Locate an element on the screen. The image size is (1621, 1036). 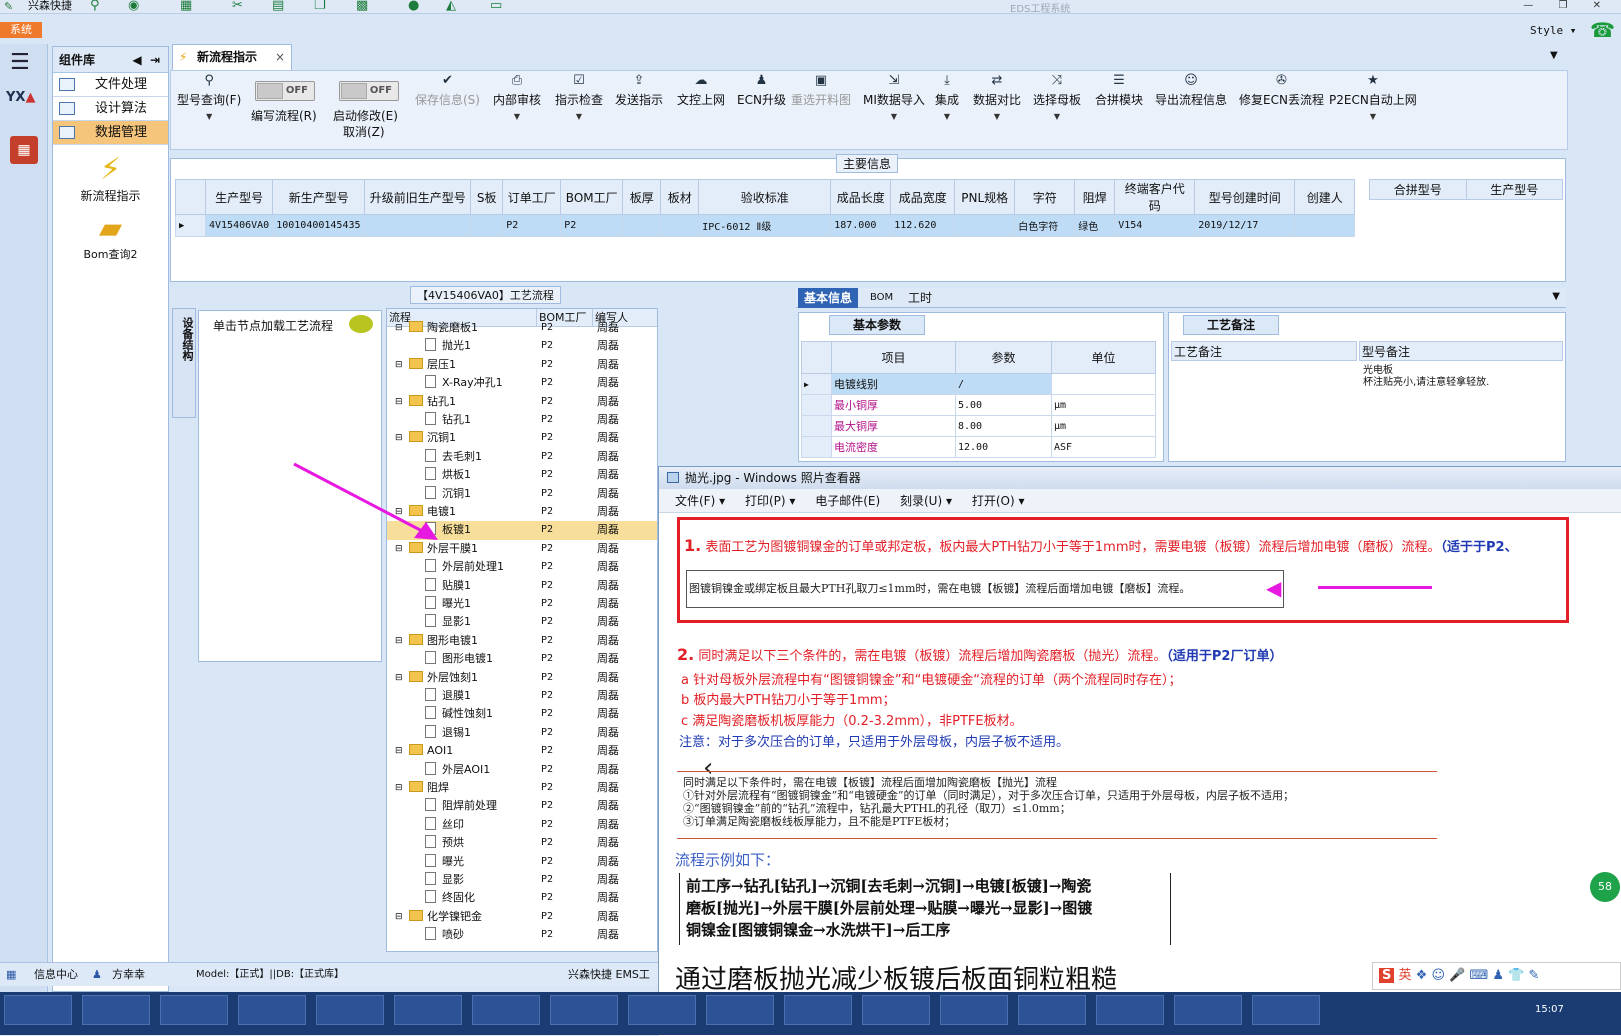
column-header: 创建人 is located at coordinates (1325, 197).